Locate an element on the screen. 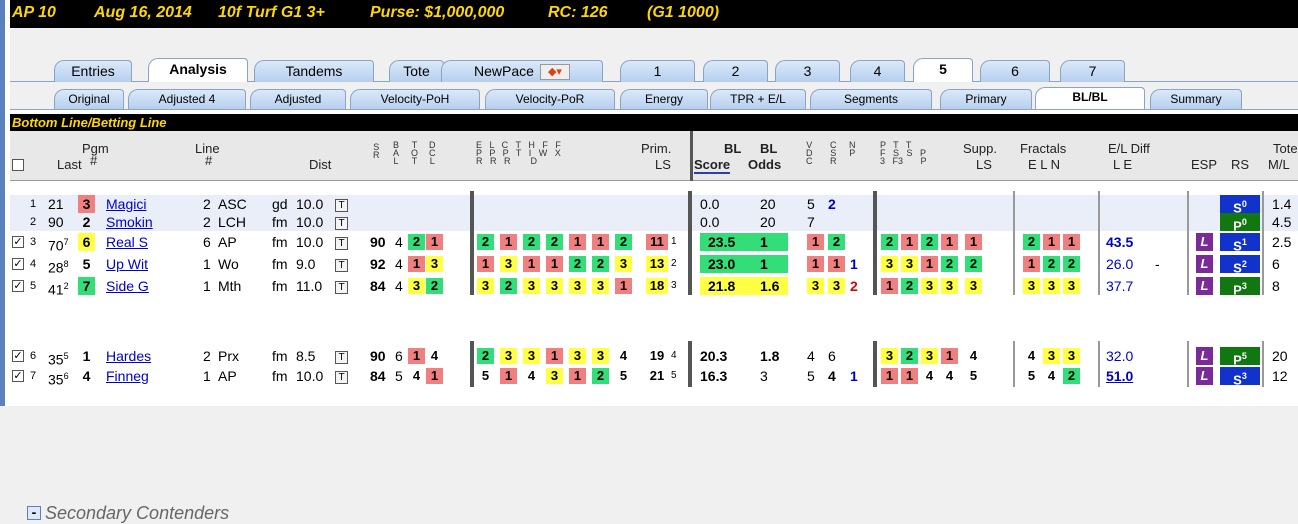 This screenshot has height=524, width=1298. prim-rank: 4 is located at coordinates (674, 355).